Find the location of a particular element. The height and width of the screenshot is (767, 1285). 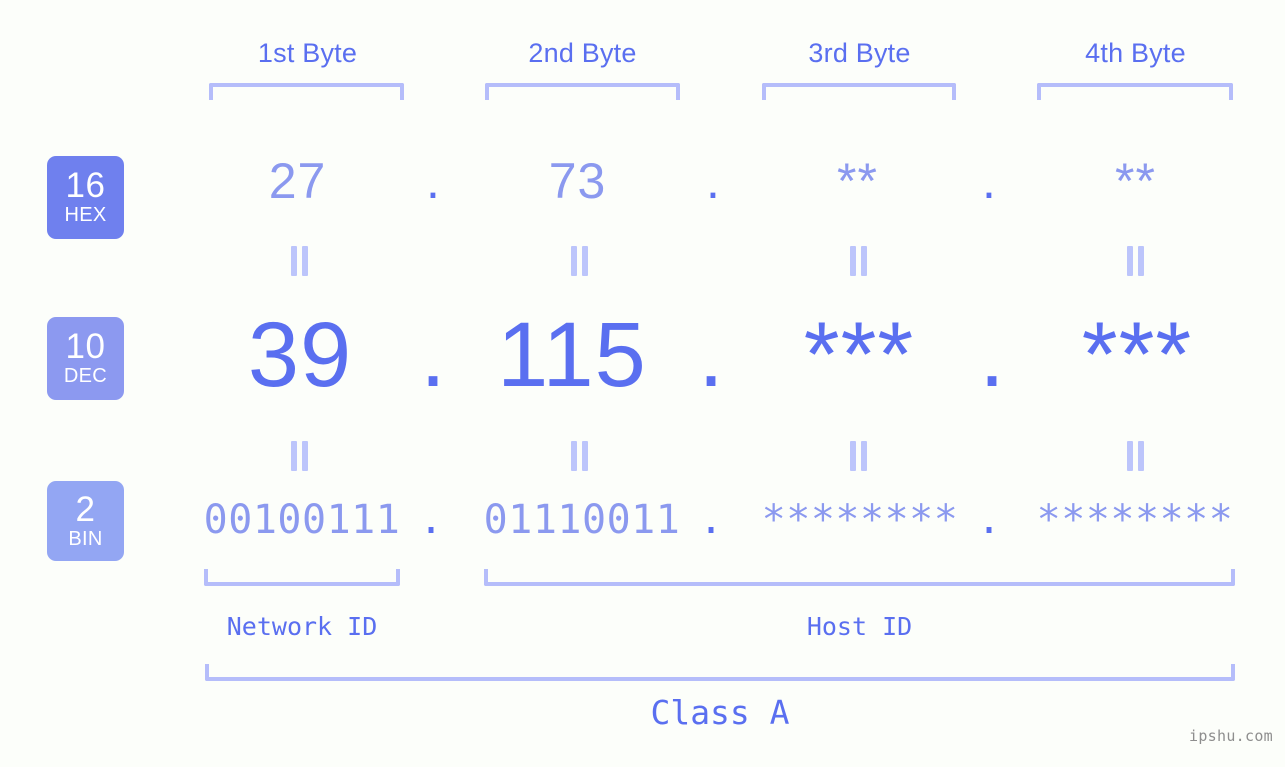

network-id-label: Network ID is located at coordinates (302, 626).